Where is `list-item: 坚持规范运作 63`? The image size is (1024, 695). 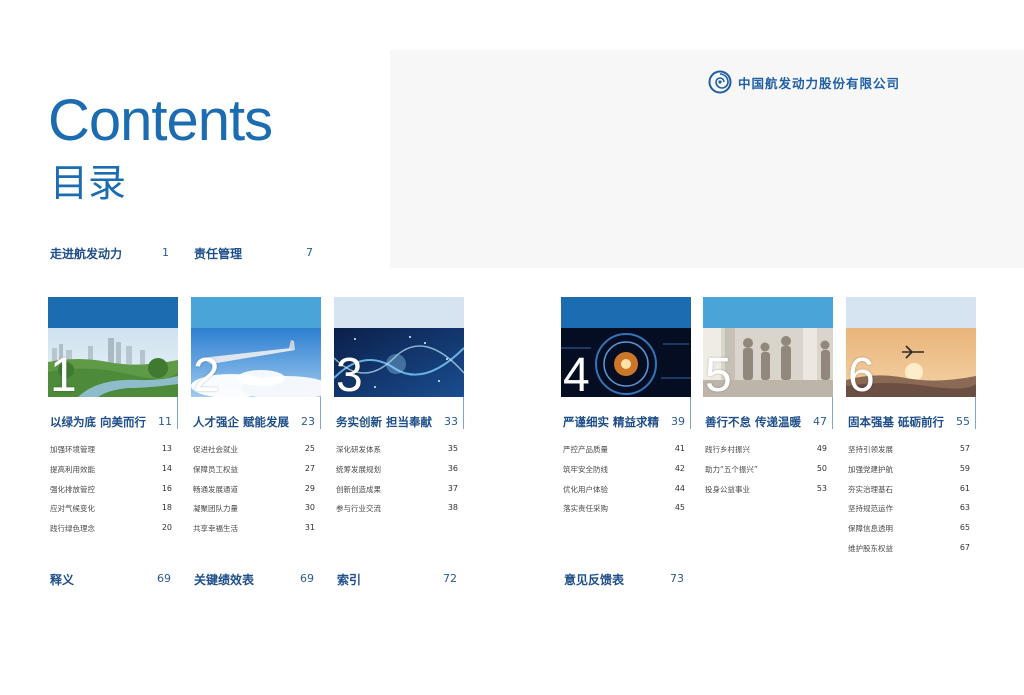 list-item: 坚持规范运作 63 is located at coordinates (909, 513).